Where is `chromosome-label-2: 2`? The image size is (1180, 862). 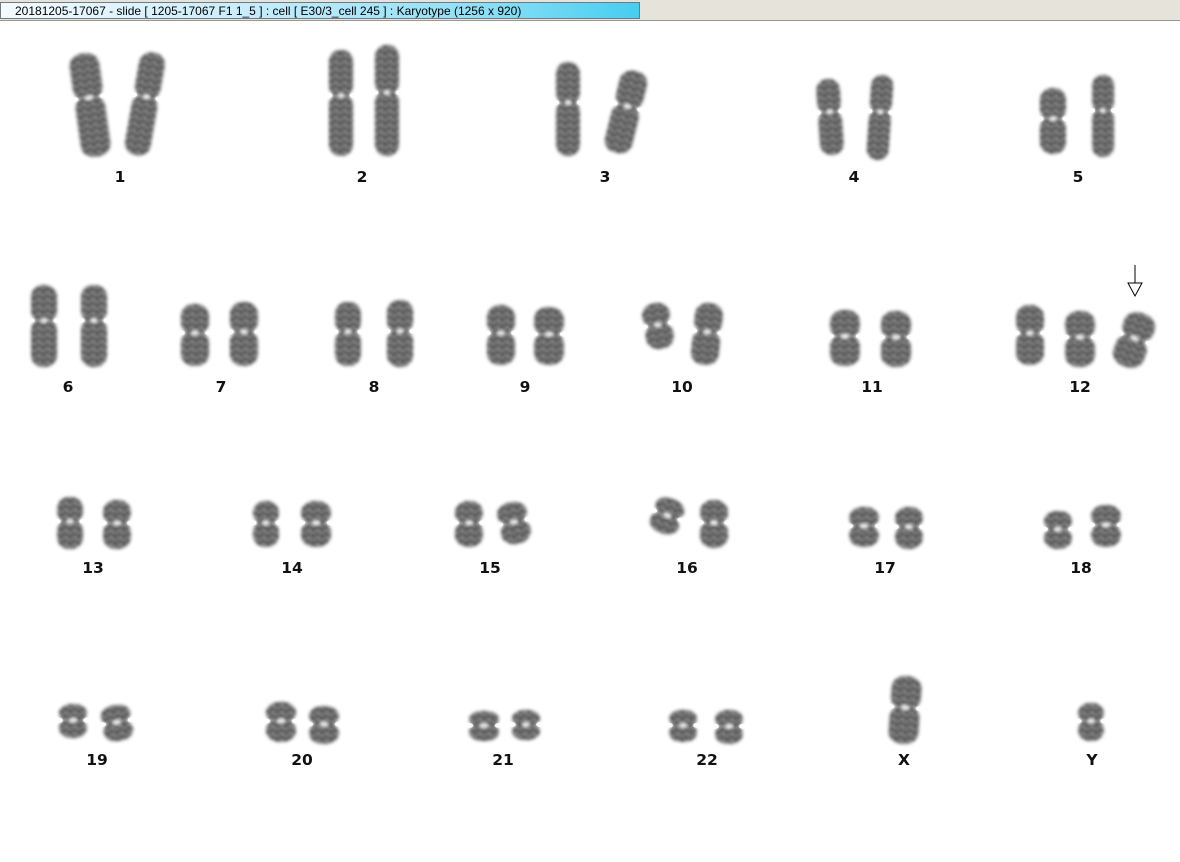 chromosome-label-2: 2 is located at coordinates (362, 177).